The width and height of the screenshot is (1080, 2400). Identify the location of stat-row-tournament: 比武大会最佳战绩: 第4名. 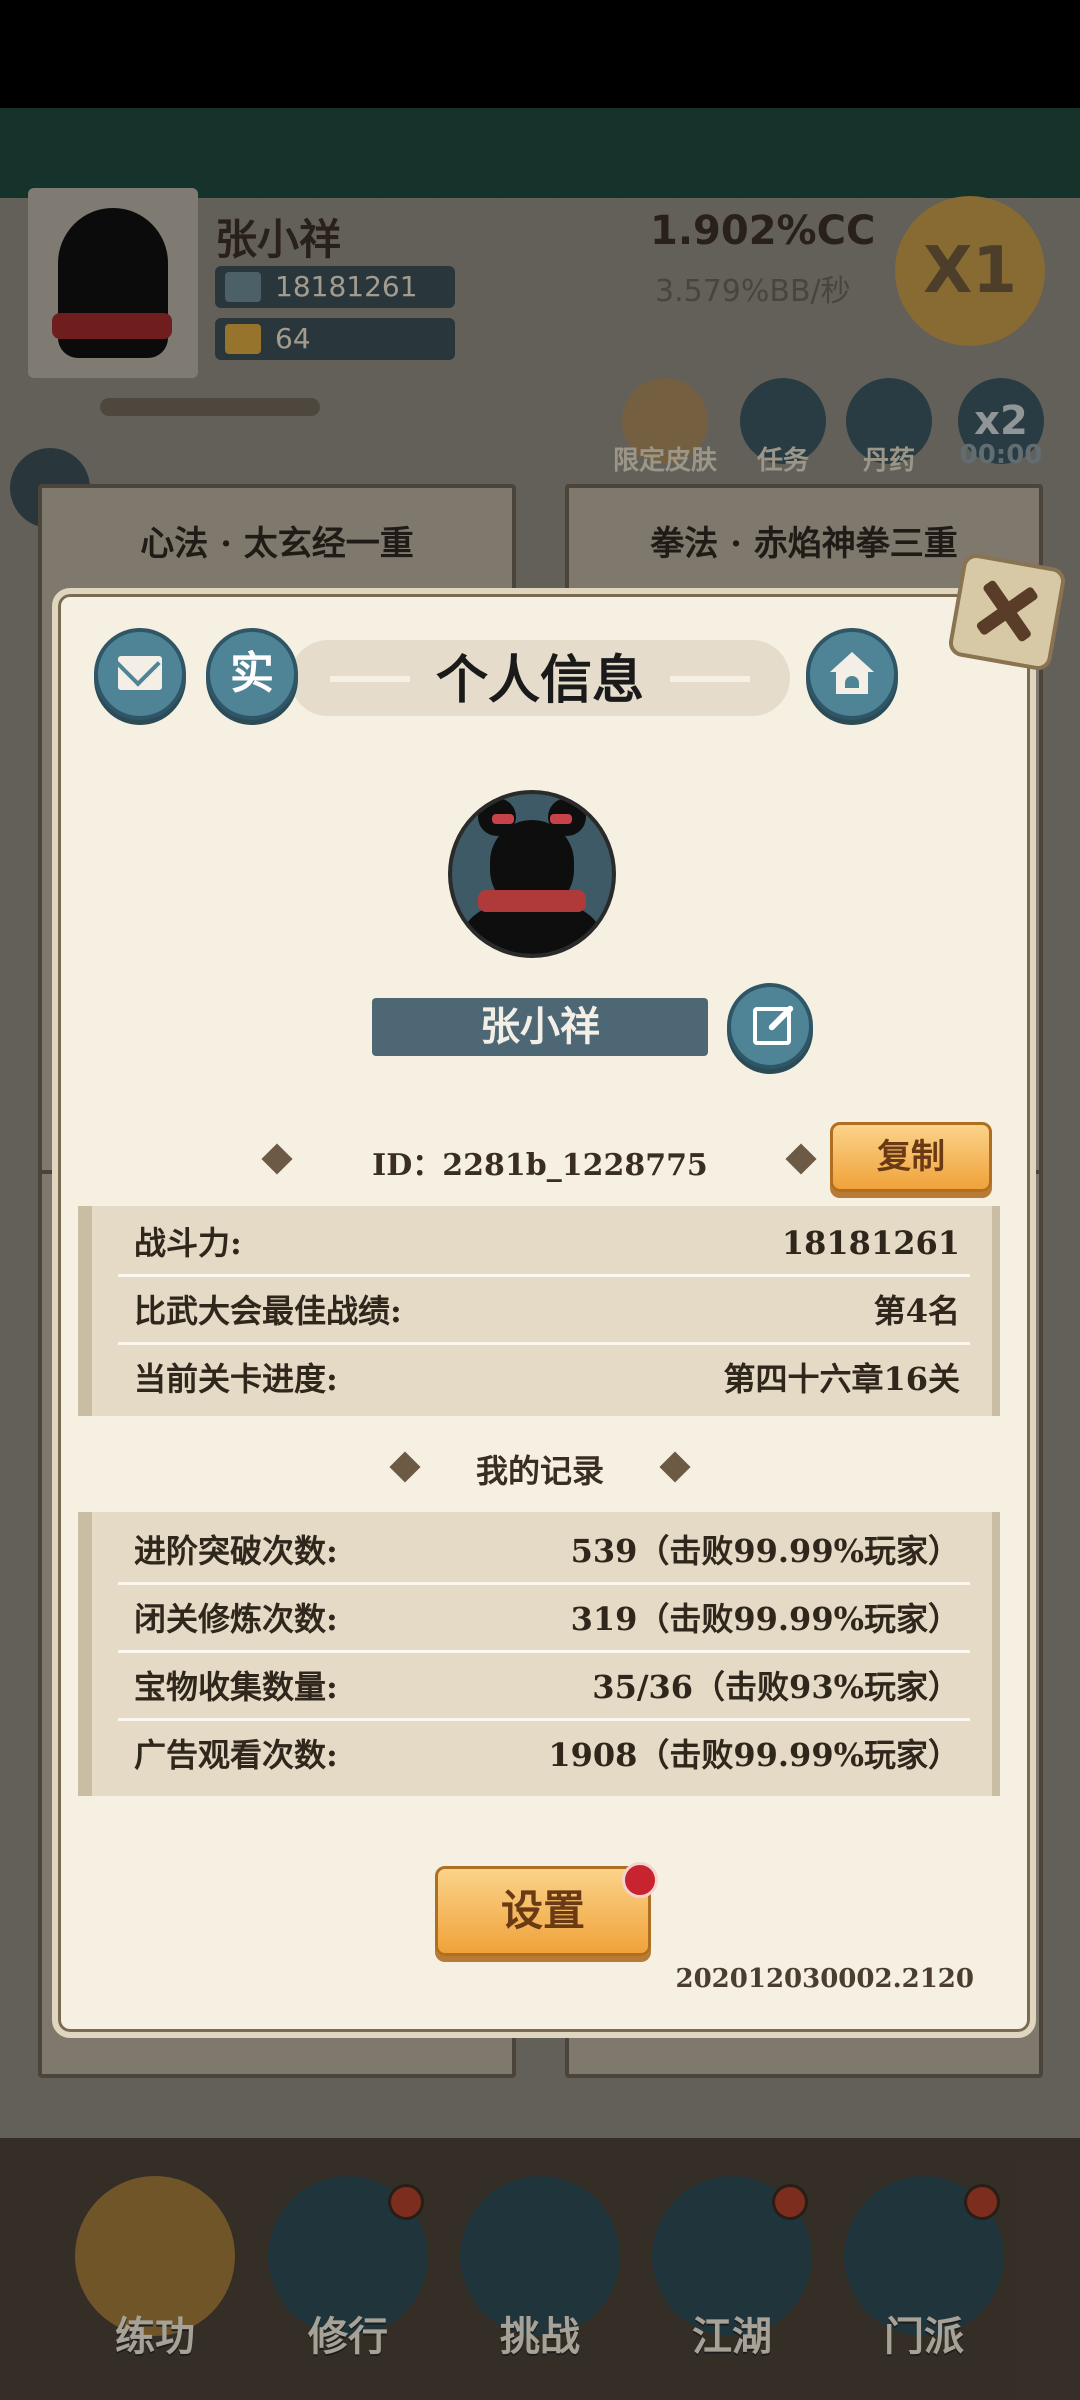
(544, 1312).